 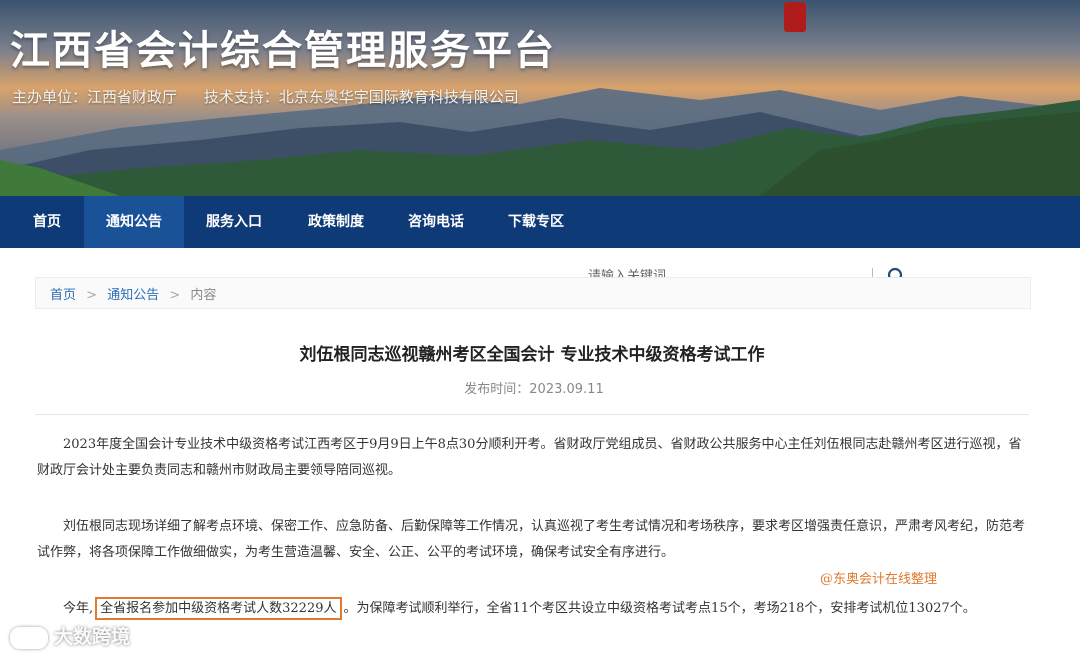 What do you see at coordinates (795, 17) in the screenshot?
I see `calligraphy-seal` at bounding box center [795, 17].